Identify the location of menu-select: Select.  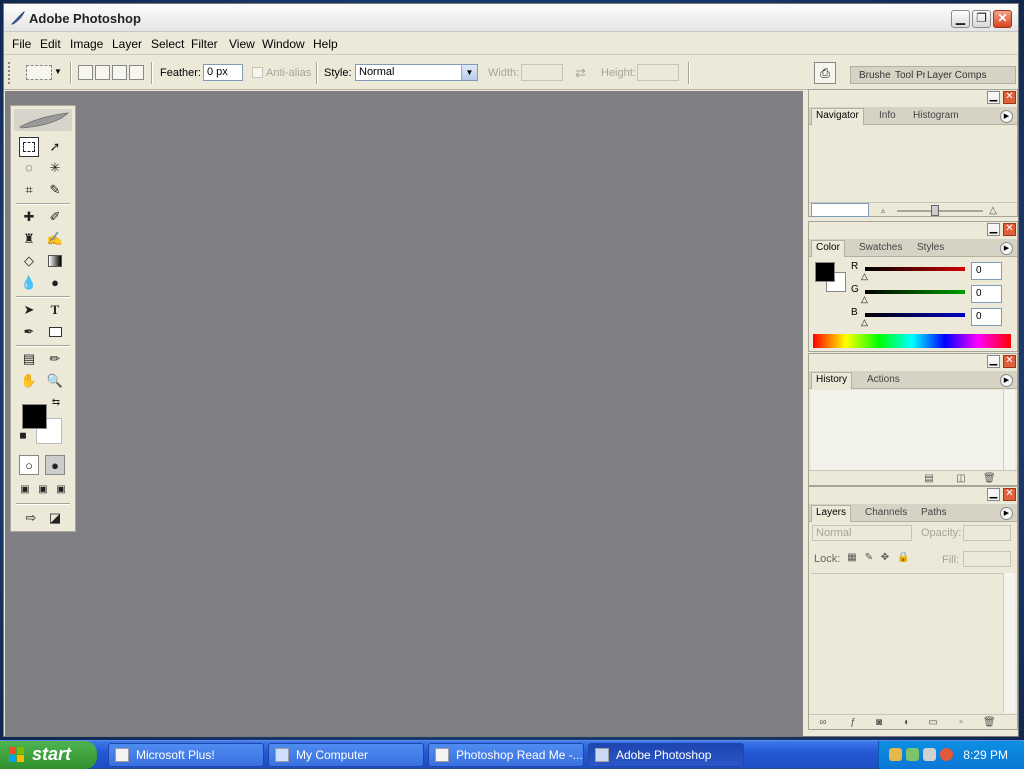
(167, 44).